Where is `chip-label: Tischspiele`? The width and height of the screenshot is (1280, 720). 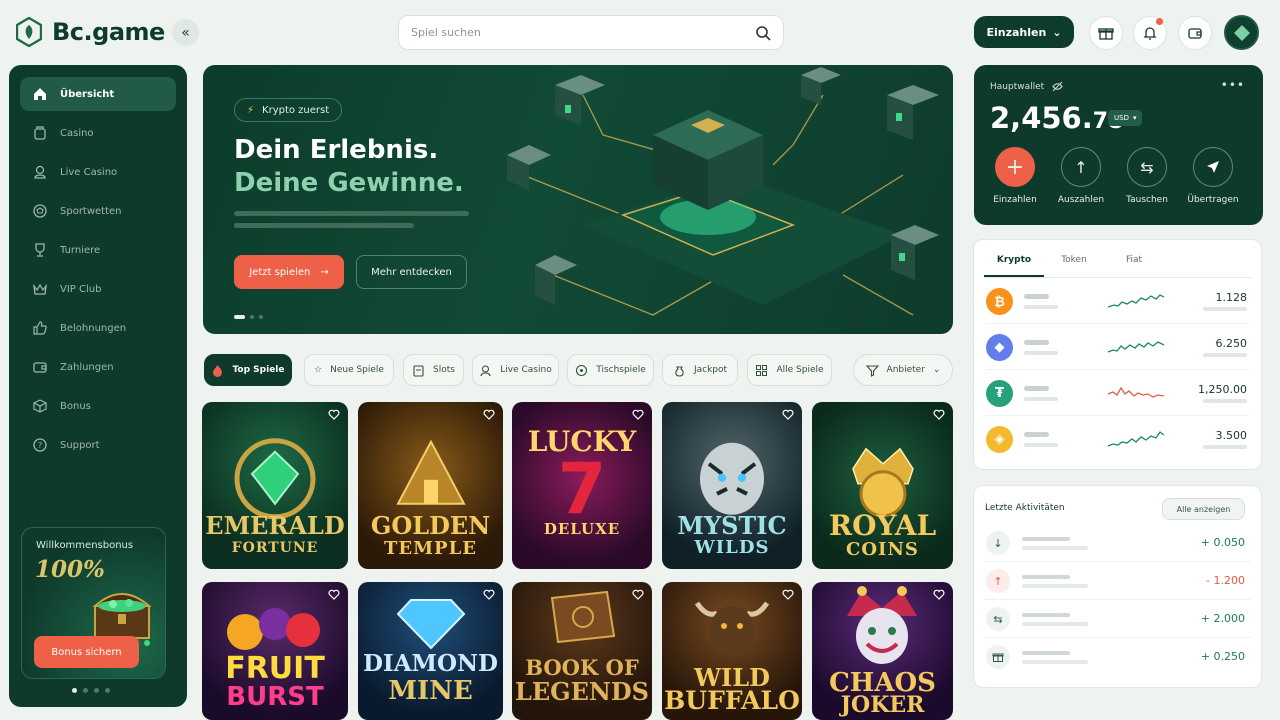 chip-label: Tischspiele is located at coordinates (621, 370).